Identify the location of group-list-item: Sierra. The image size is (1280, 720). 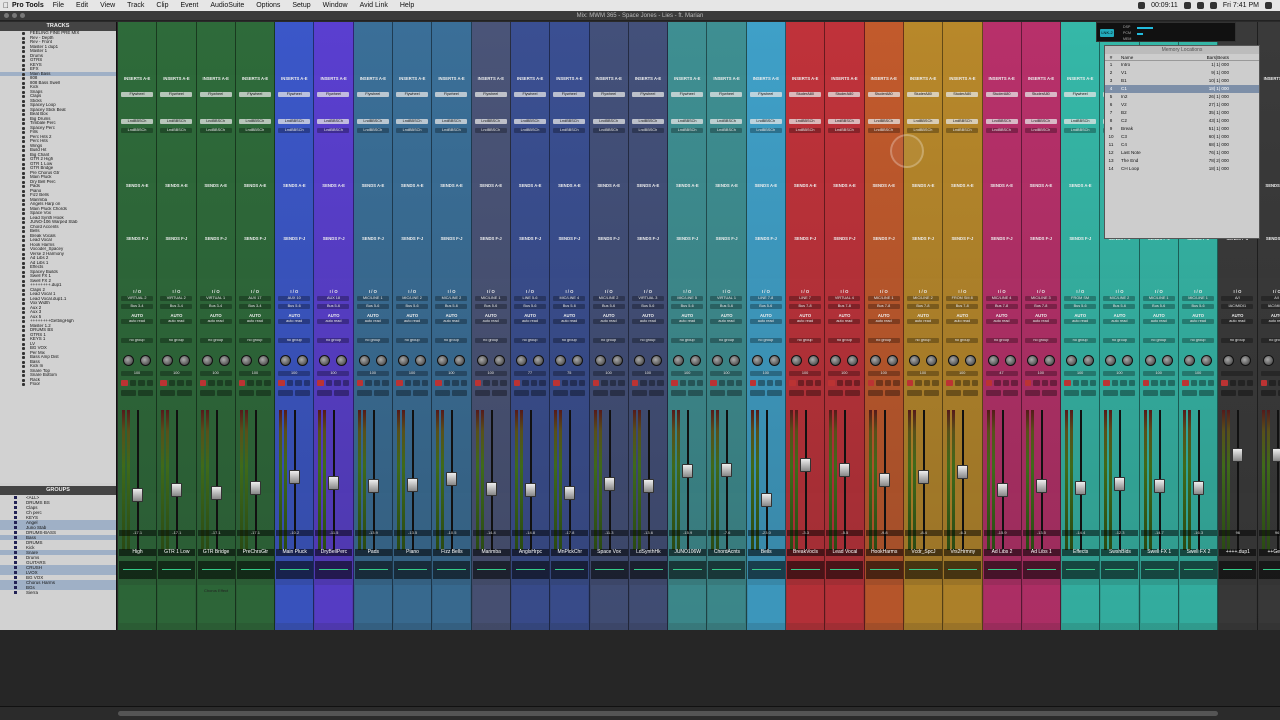
(58, 592).